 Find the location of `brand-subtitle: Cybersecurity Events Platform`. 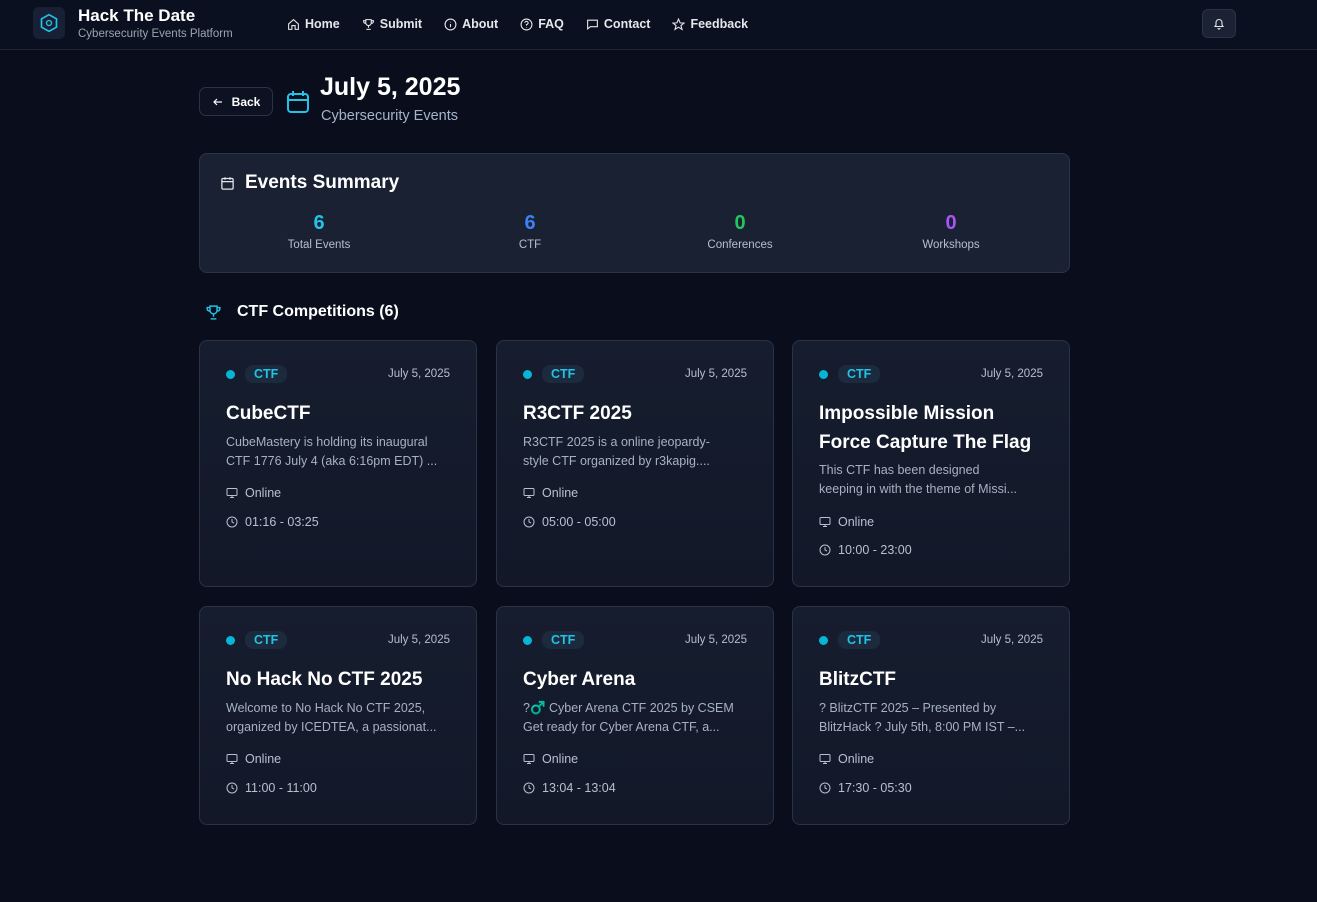

brand-subtitle: Cybersecurity Events Platform is located at coordinates (155, 34).